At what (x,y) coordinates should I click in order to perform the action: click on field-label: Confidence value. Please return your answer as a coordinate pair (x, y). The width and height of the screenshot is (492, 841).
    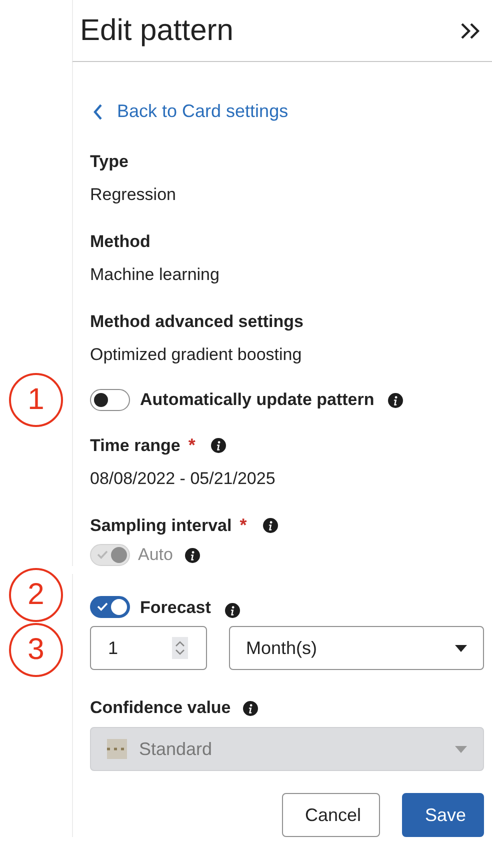
    Looking at the image, I should click on (160, 708).